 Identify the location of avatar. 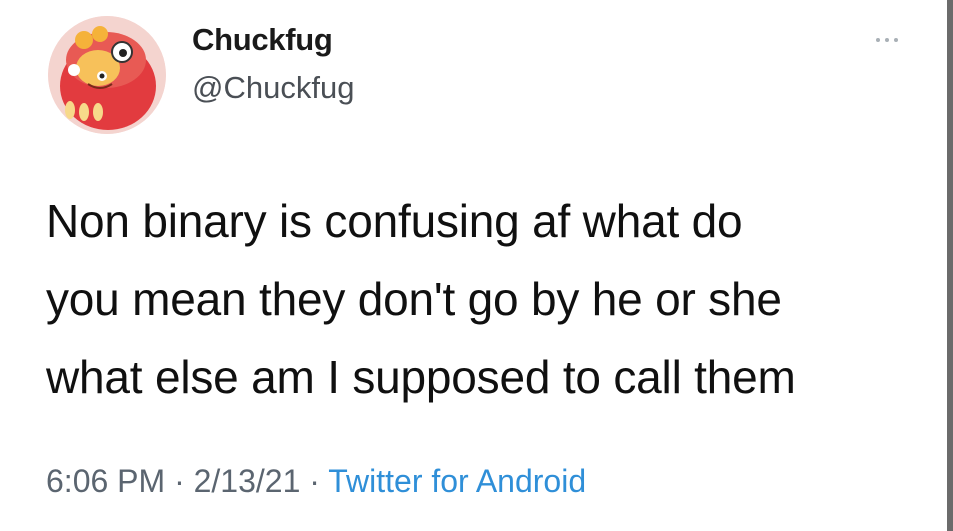
(107, 75).